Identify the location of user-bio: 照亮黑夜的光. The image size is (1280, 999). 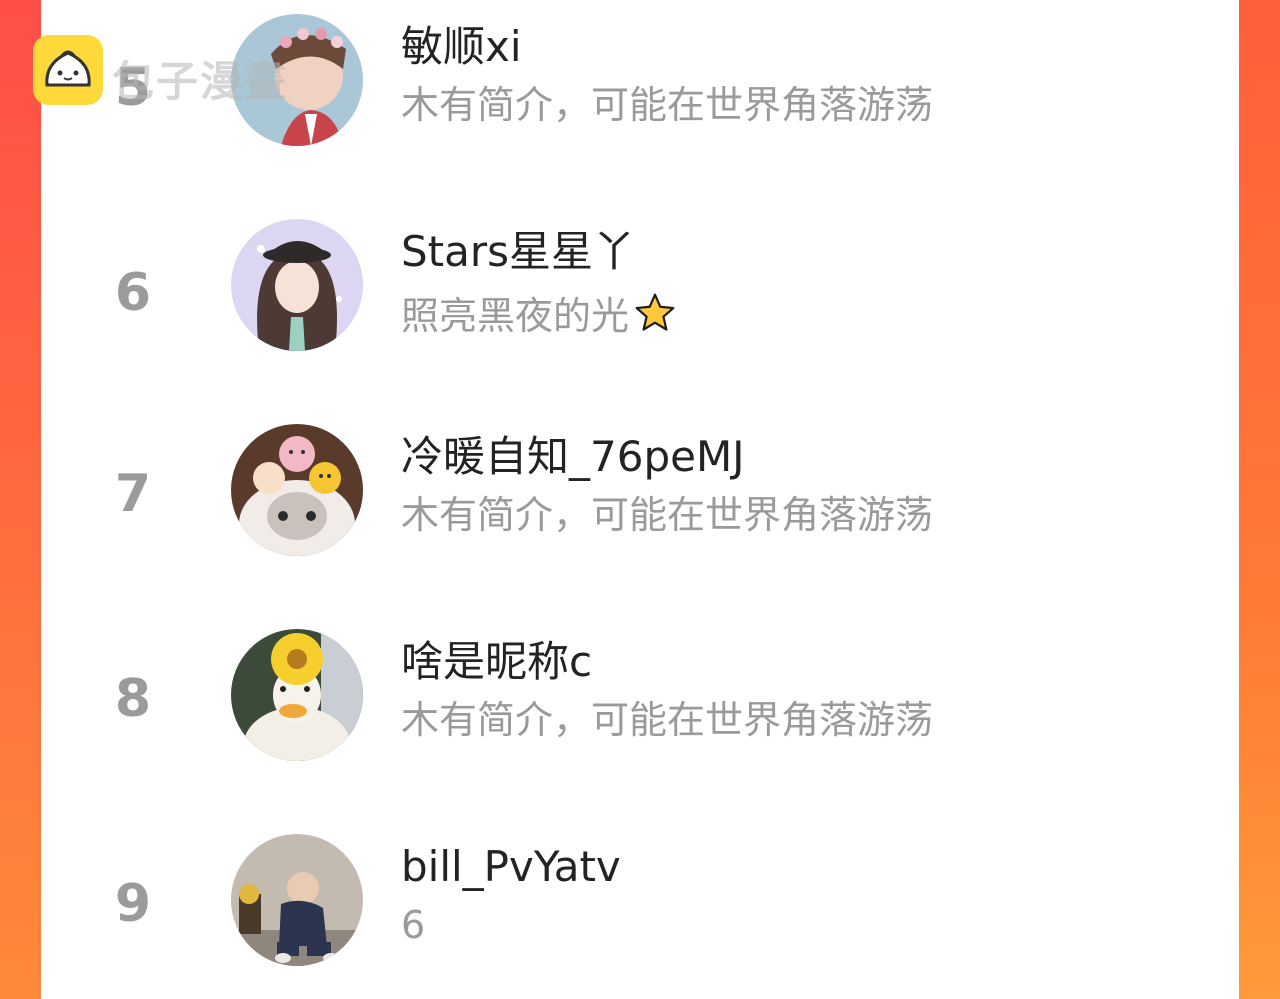
(539, 316).